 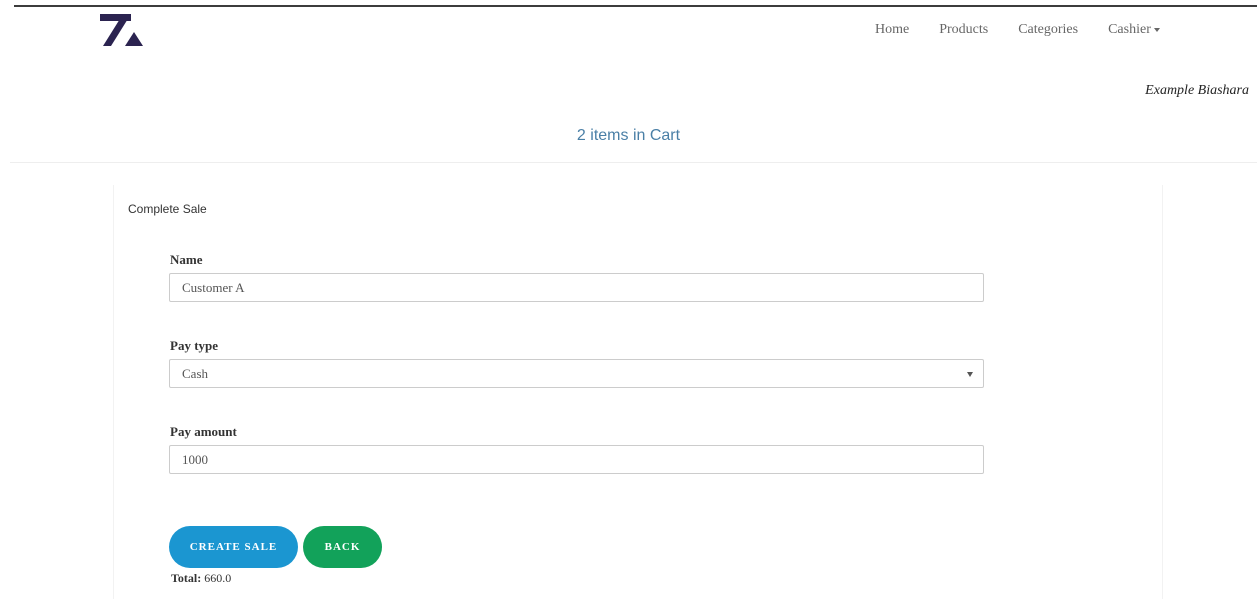 I want to click on nav-products: Products, so click(x=963, y=30).